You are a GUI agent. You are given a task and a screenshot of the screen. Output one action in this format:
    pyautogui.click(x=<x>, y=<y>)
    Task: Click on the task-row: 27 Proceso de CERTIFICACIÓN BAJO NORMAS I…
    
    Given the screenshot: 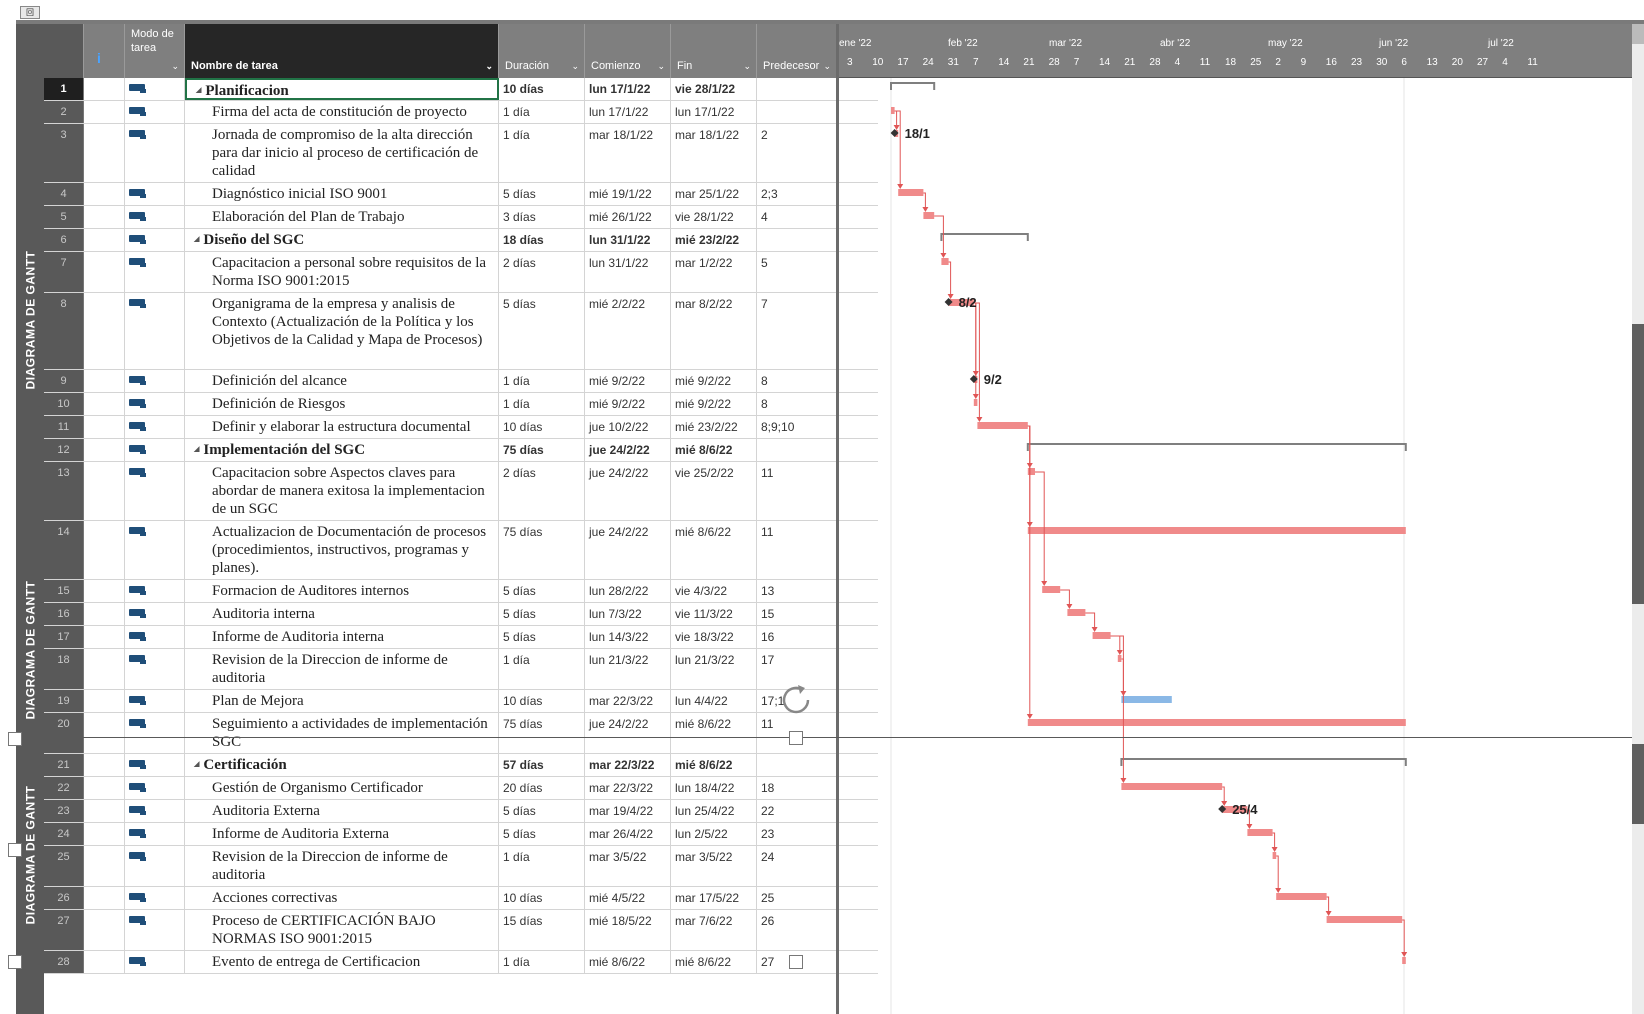 What is the action you would take?
    pyautogui.click(x=461, y=930)
    